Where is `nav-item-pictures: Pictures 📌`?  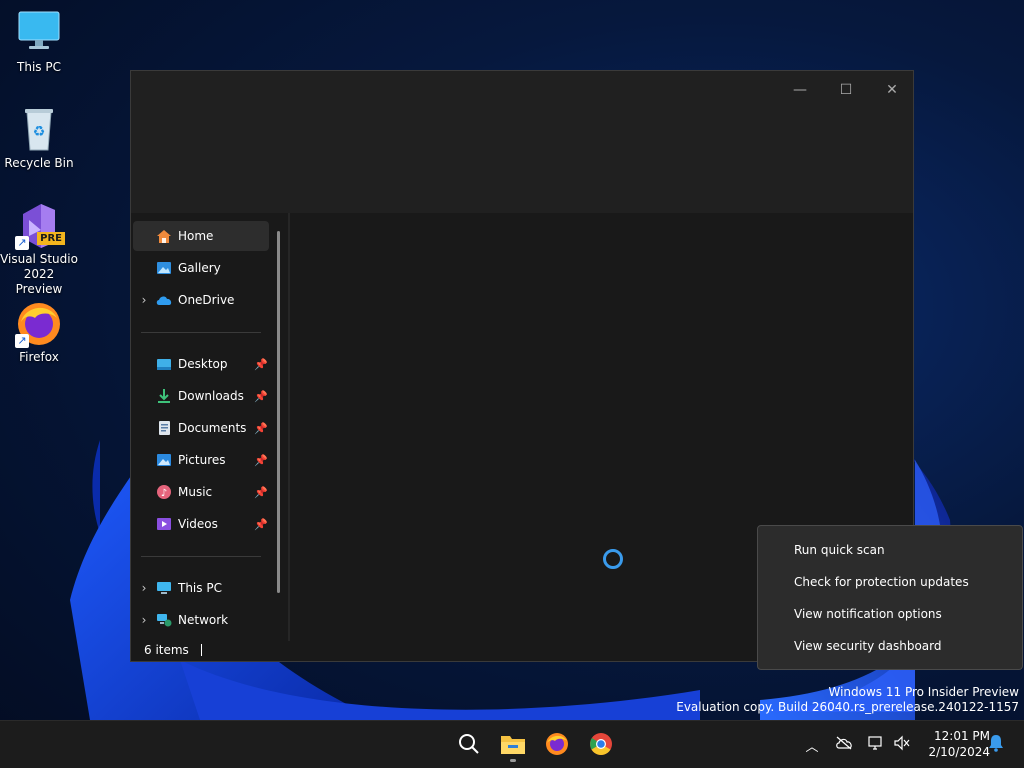 nav-item-pictures: Pictures 📌 is located at coordinates (201, 460).